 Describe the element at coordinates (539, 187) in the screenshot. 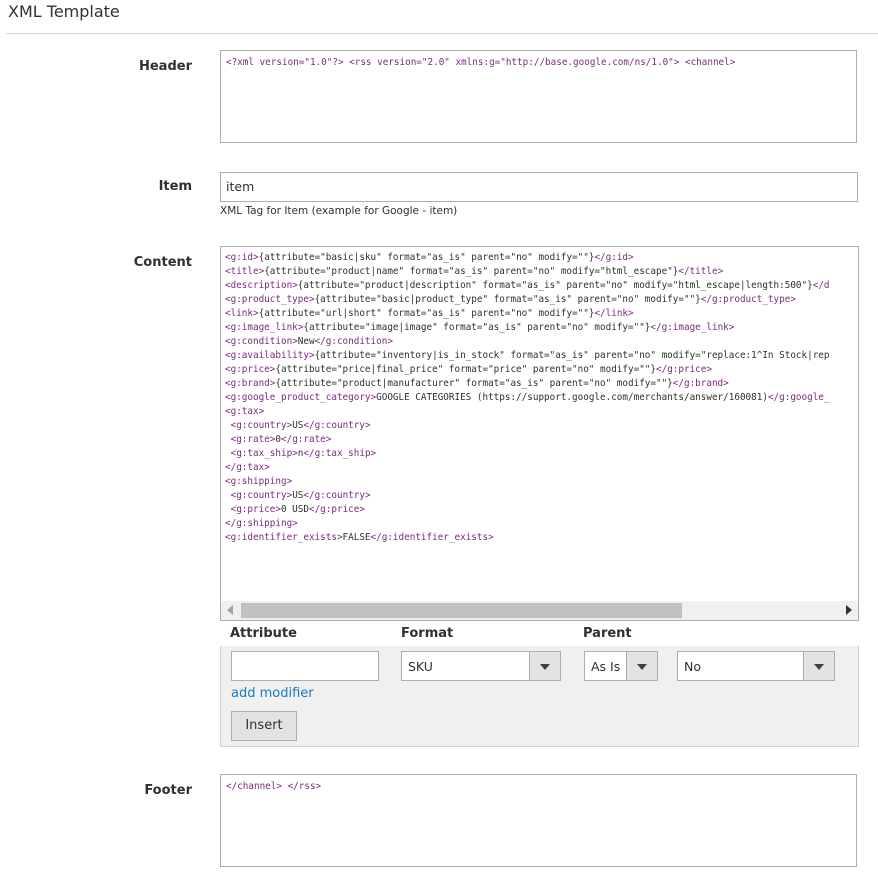

I see `item-input: item` at that location.